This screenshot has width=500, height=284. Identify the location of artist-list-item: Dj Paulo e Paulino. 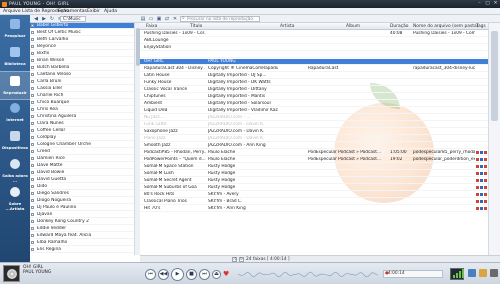
(84, 208).